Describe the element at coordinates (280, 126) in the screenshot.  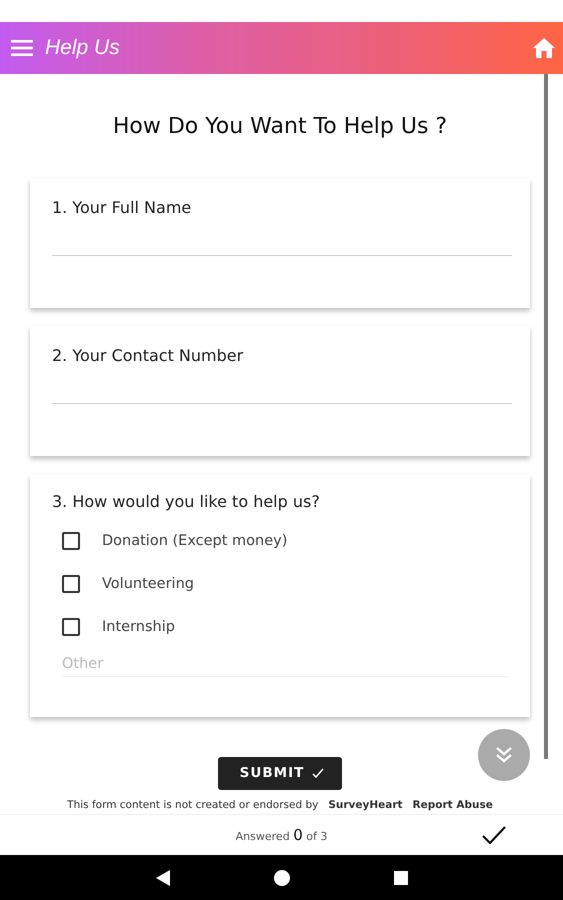
I see `form-title: How Do You Want To Help Us ?` at that location.